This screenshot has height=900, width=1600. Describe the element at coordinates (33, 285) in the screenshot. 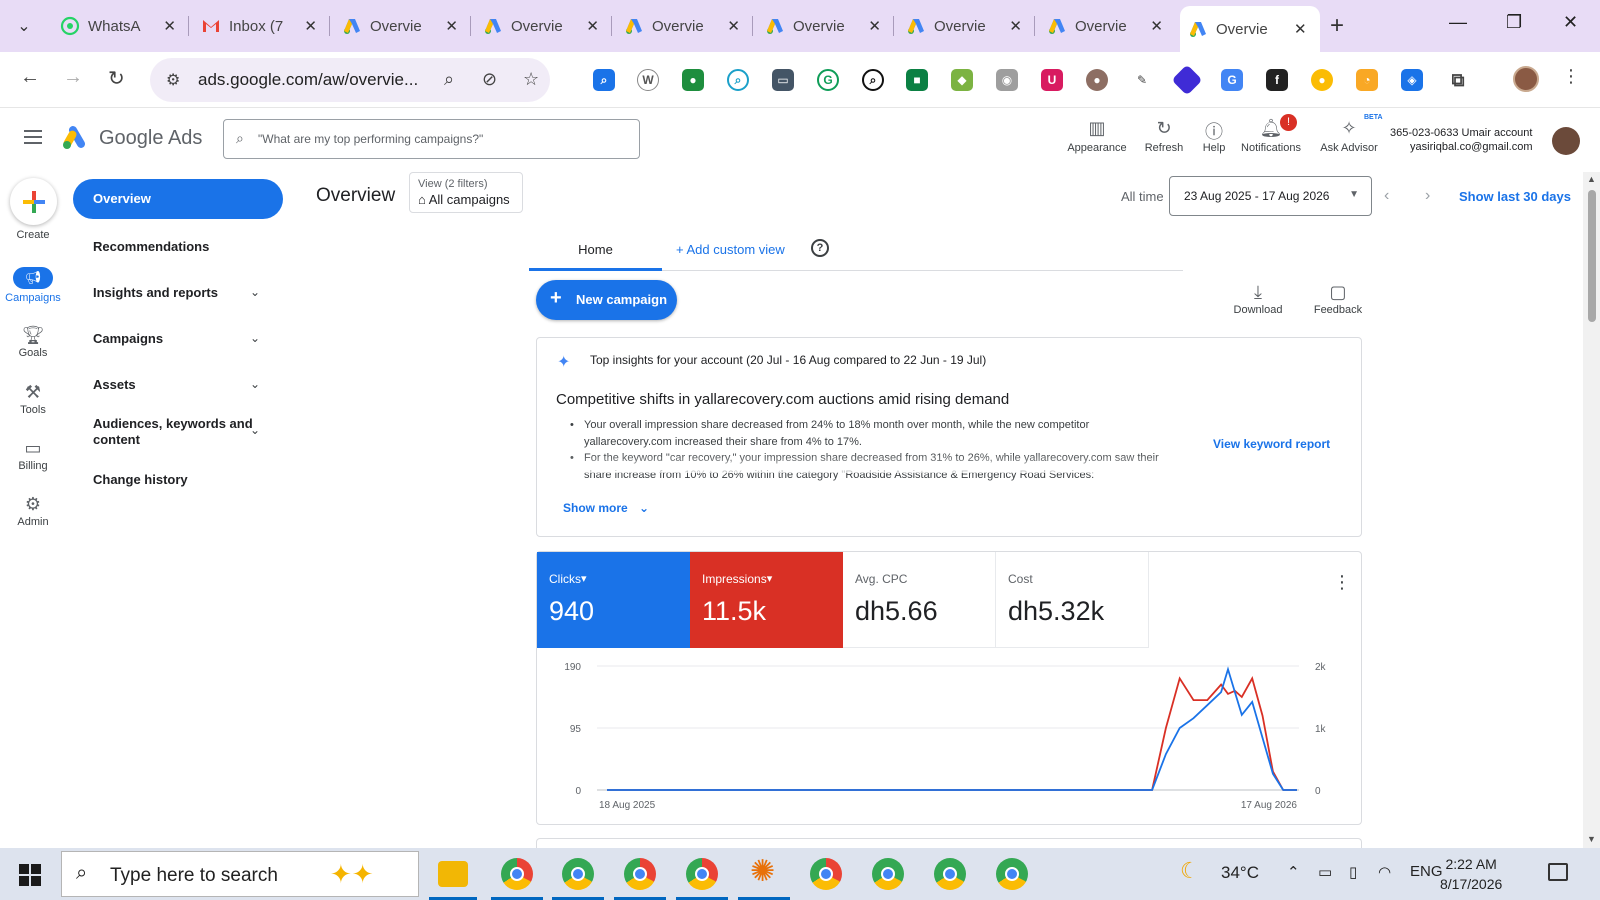

I see `rail-campaigns: 📢︎ Campaigns` at that location.